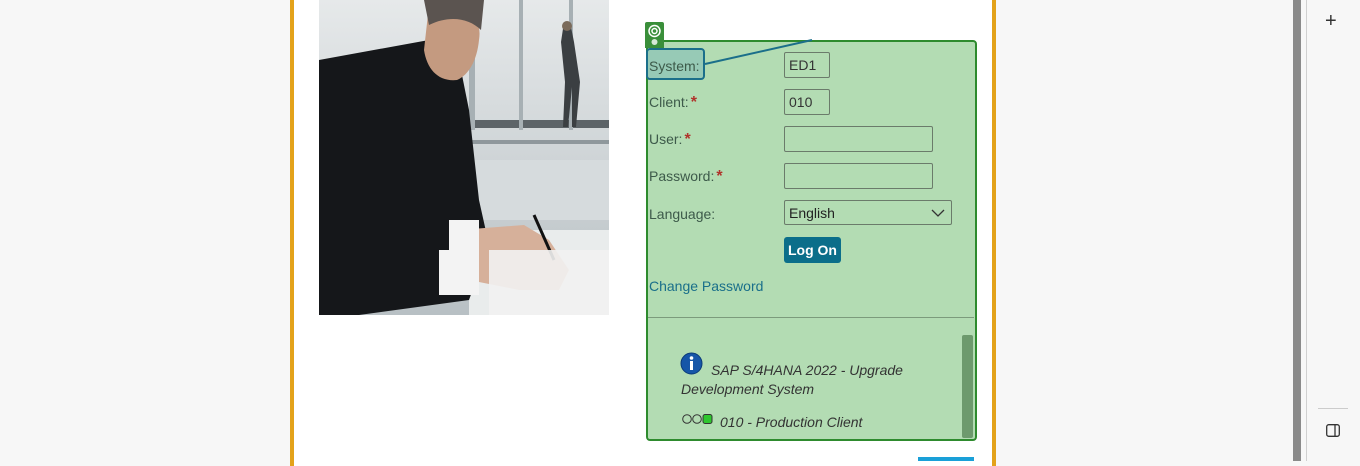  What do you see at coordinates (686, 176) in the screenshot?
I see `password-label: Password: *` at bounding box center [686, 176].